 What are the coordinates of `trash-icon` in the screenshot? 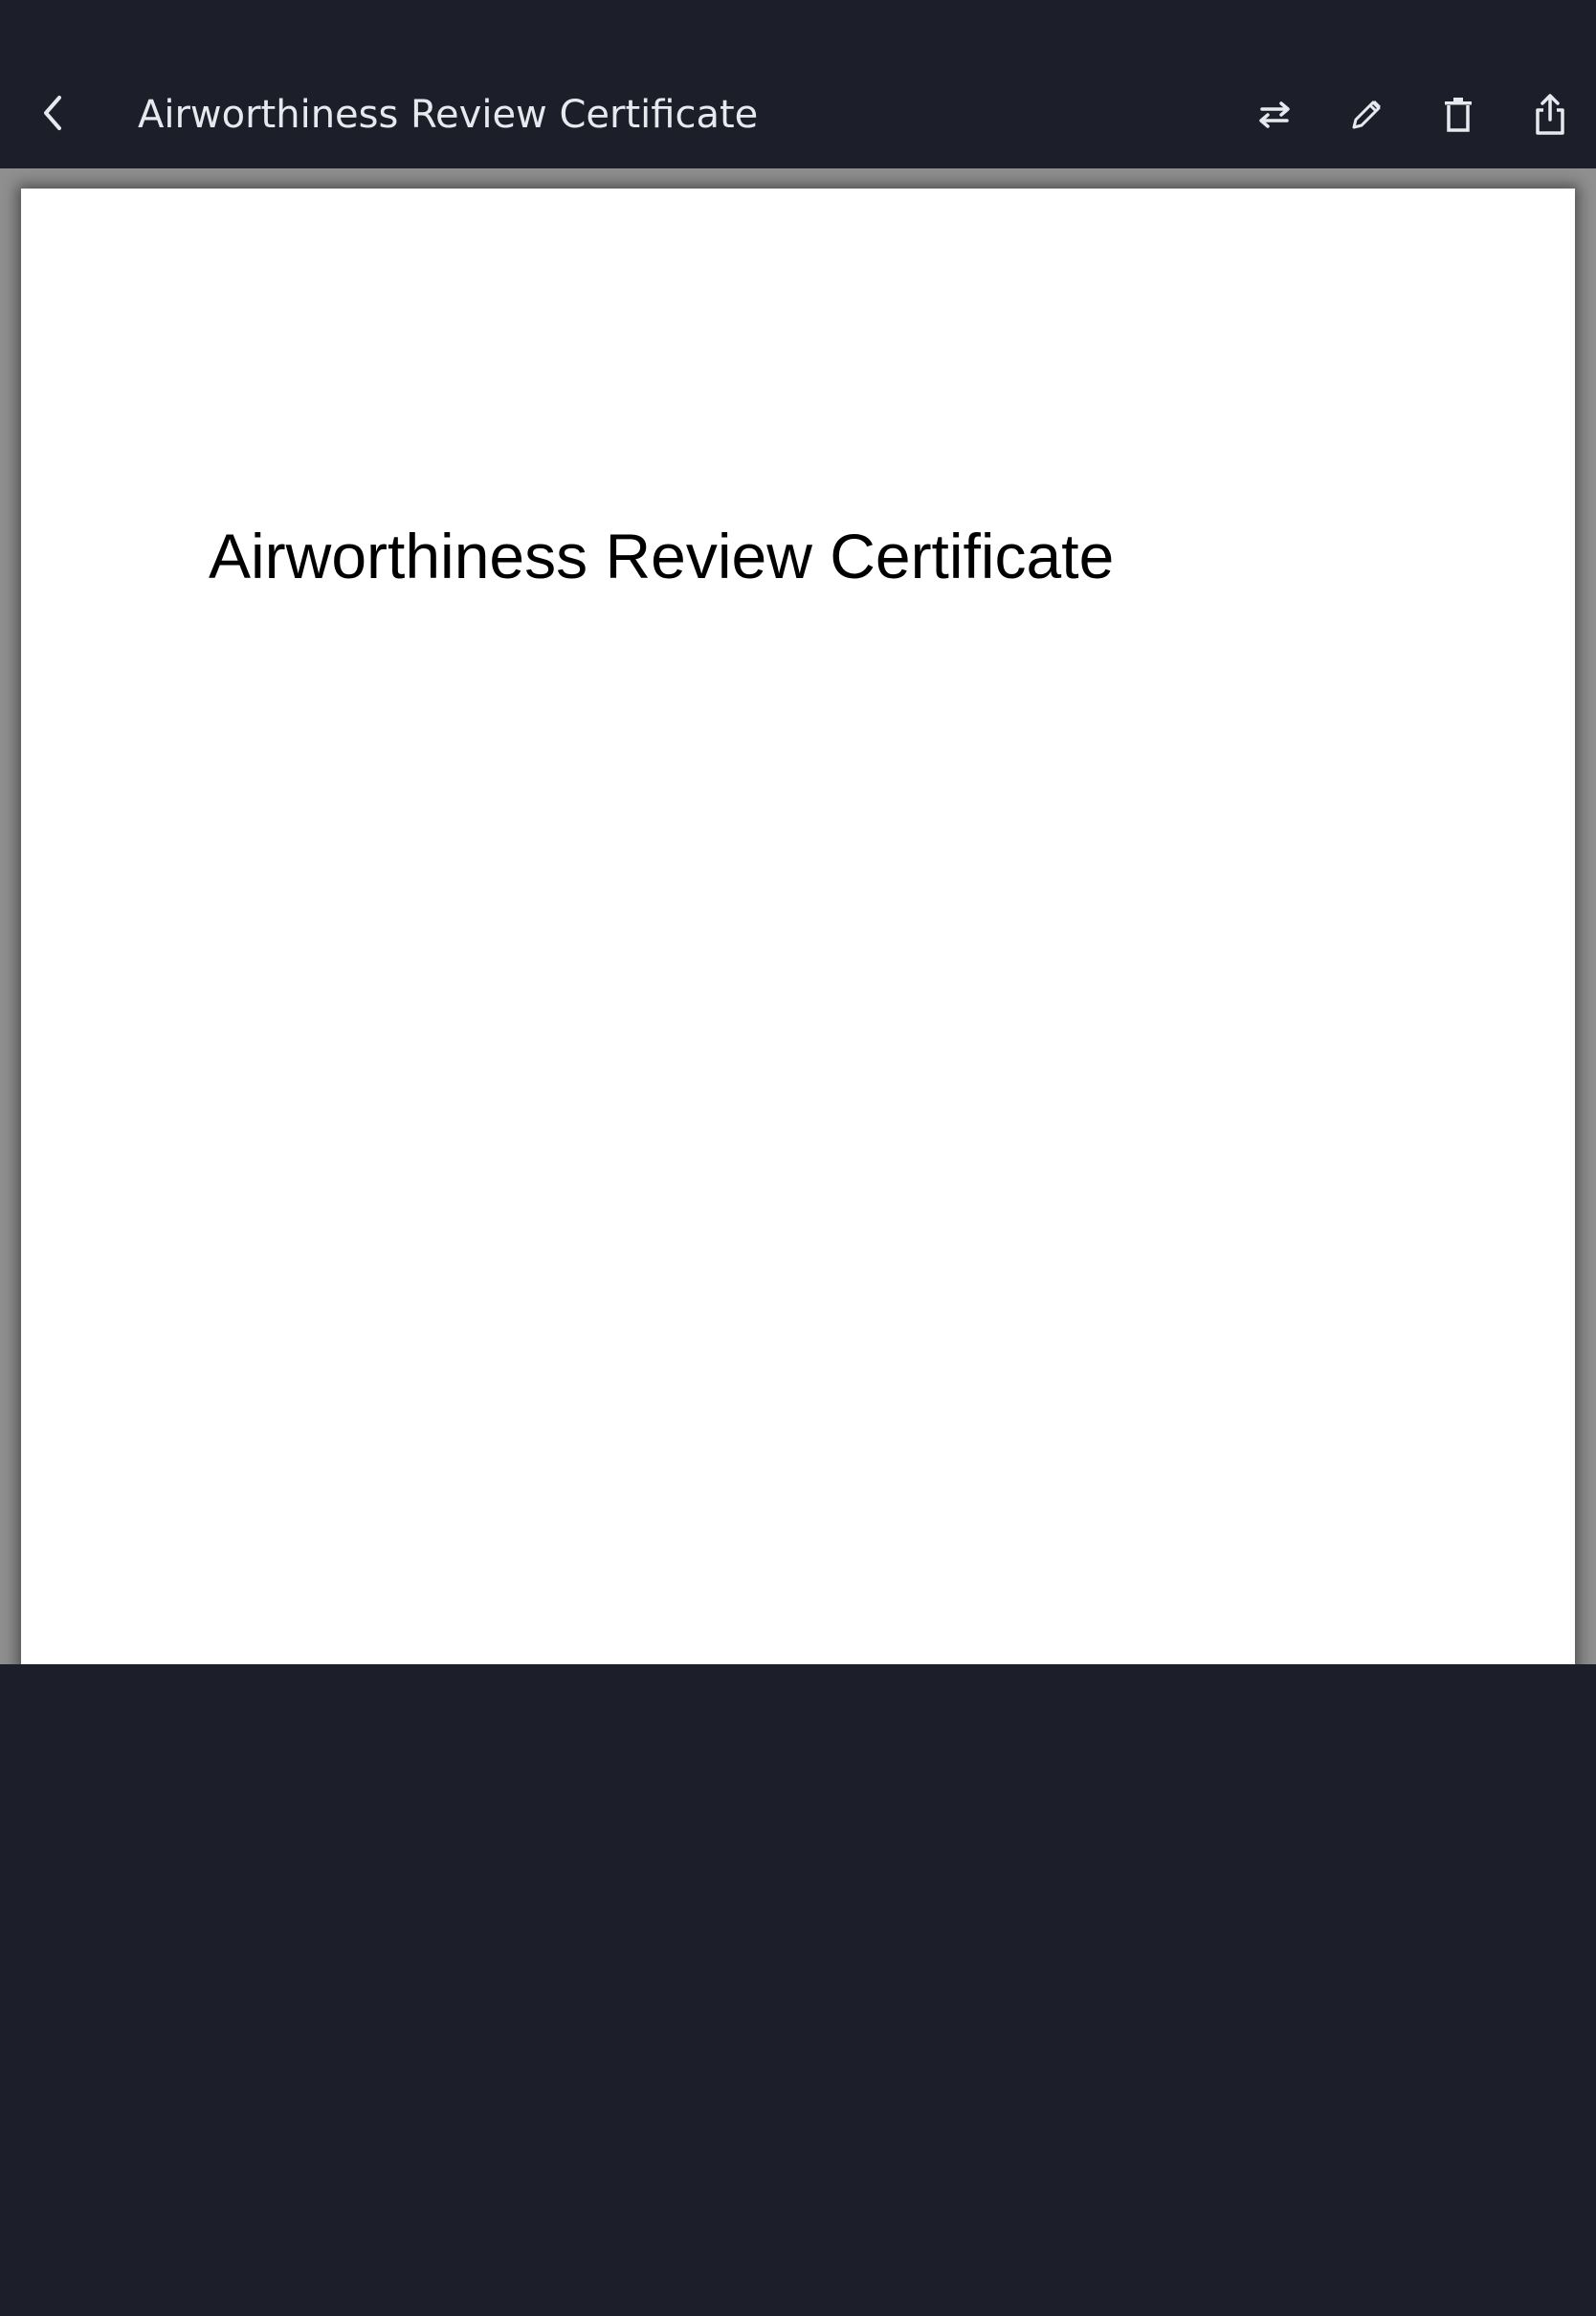 It's located at (1458, 115).